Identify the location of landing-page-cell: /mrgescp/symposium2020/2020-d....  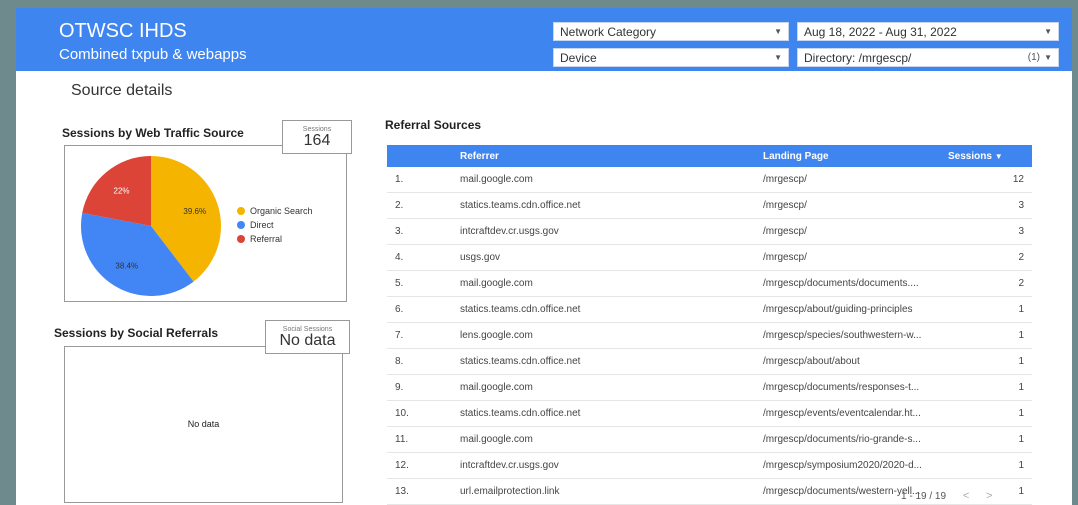
(855, 465).